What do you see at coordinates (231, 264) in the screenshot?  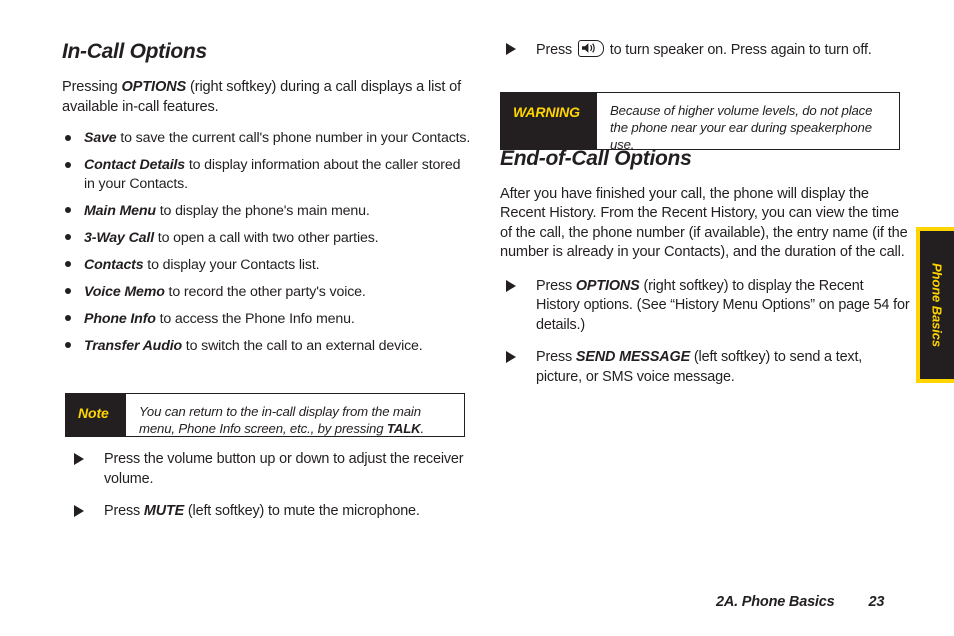 I see `option-description: to display your Contacts list.` at bounding box center [231, 264].